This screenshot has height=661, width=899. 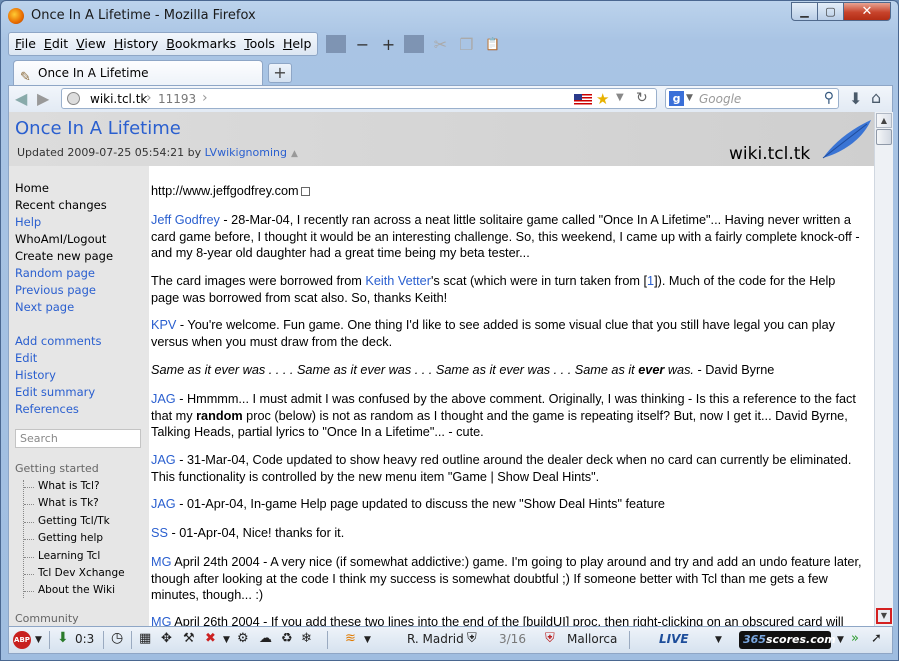 What do you see at coordinates (398, 281) in the screenshot?
I see `link-keith-vetter: Keith Vetter` at bounding box center [398, 281].